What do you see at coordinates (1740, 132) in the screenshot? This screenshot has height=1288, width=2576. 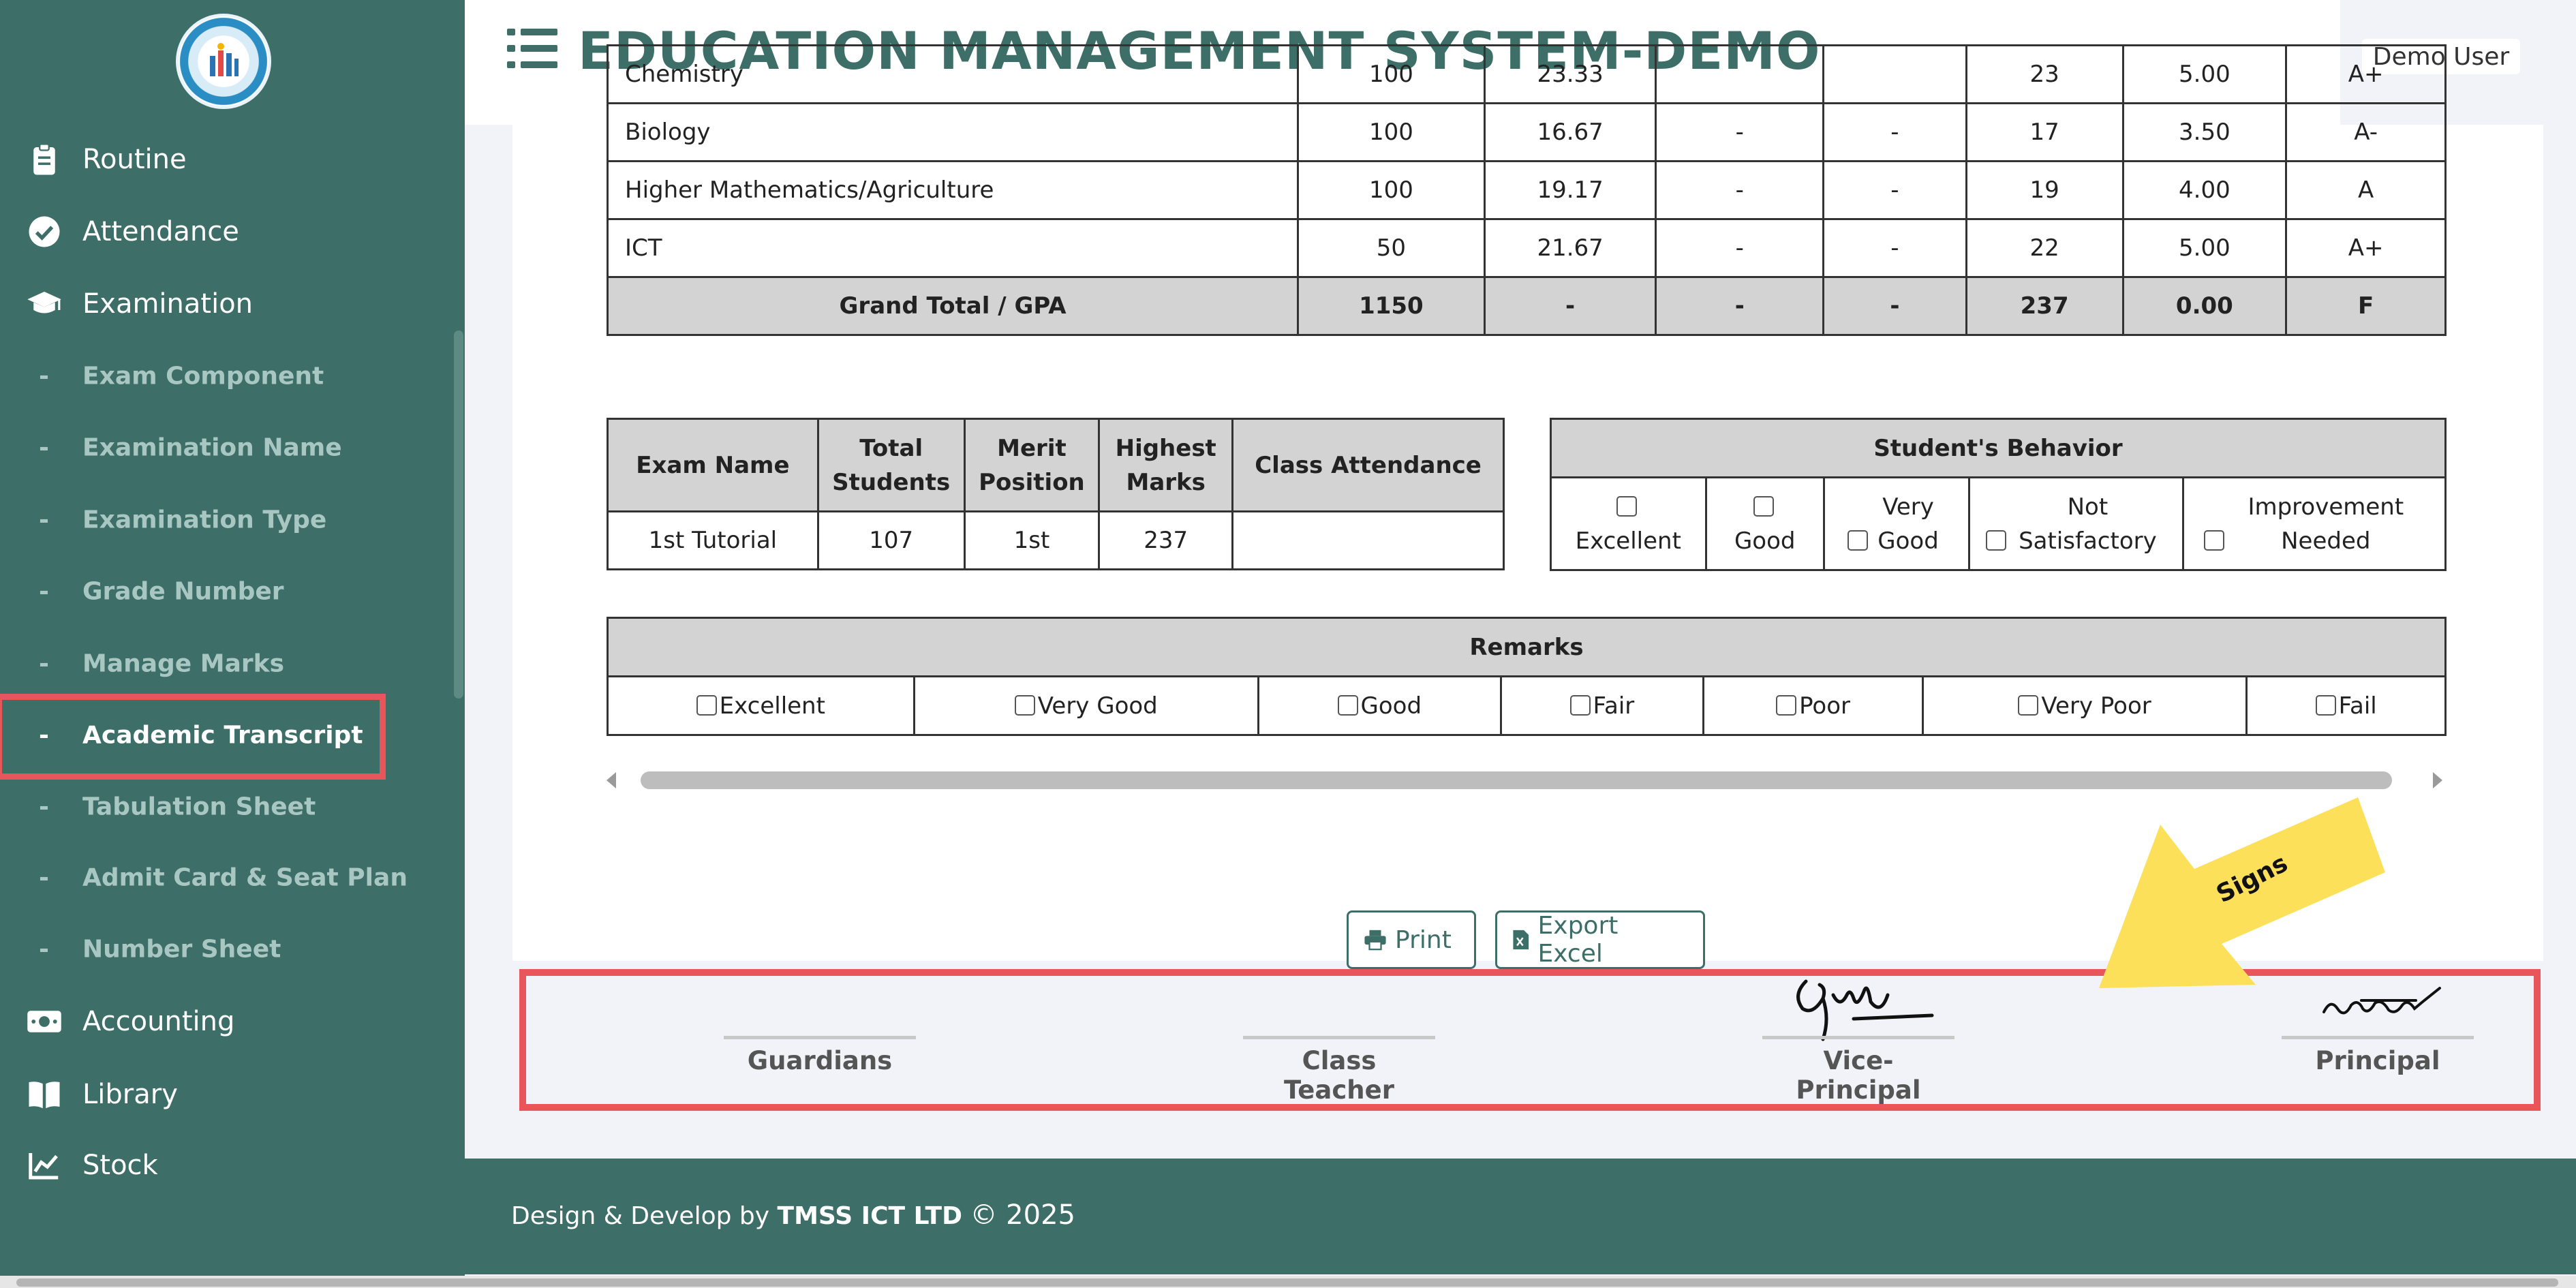 I see `mark-cell: -` at bounding box center [1740, 132].